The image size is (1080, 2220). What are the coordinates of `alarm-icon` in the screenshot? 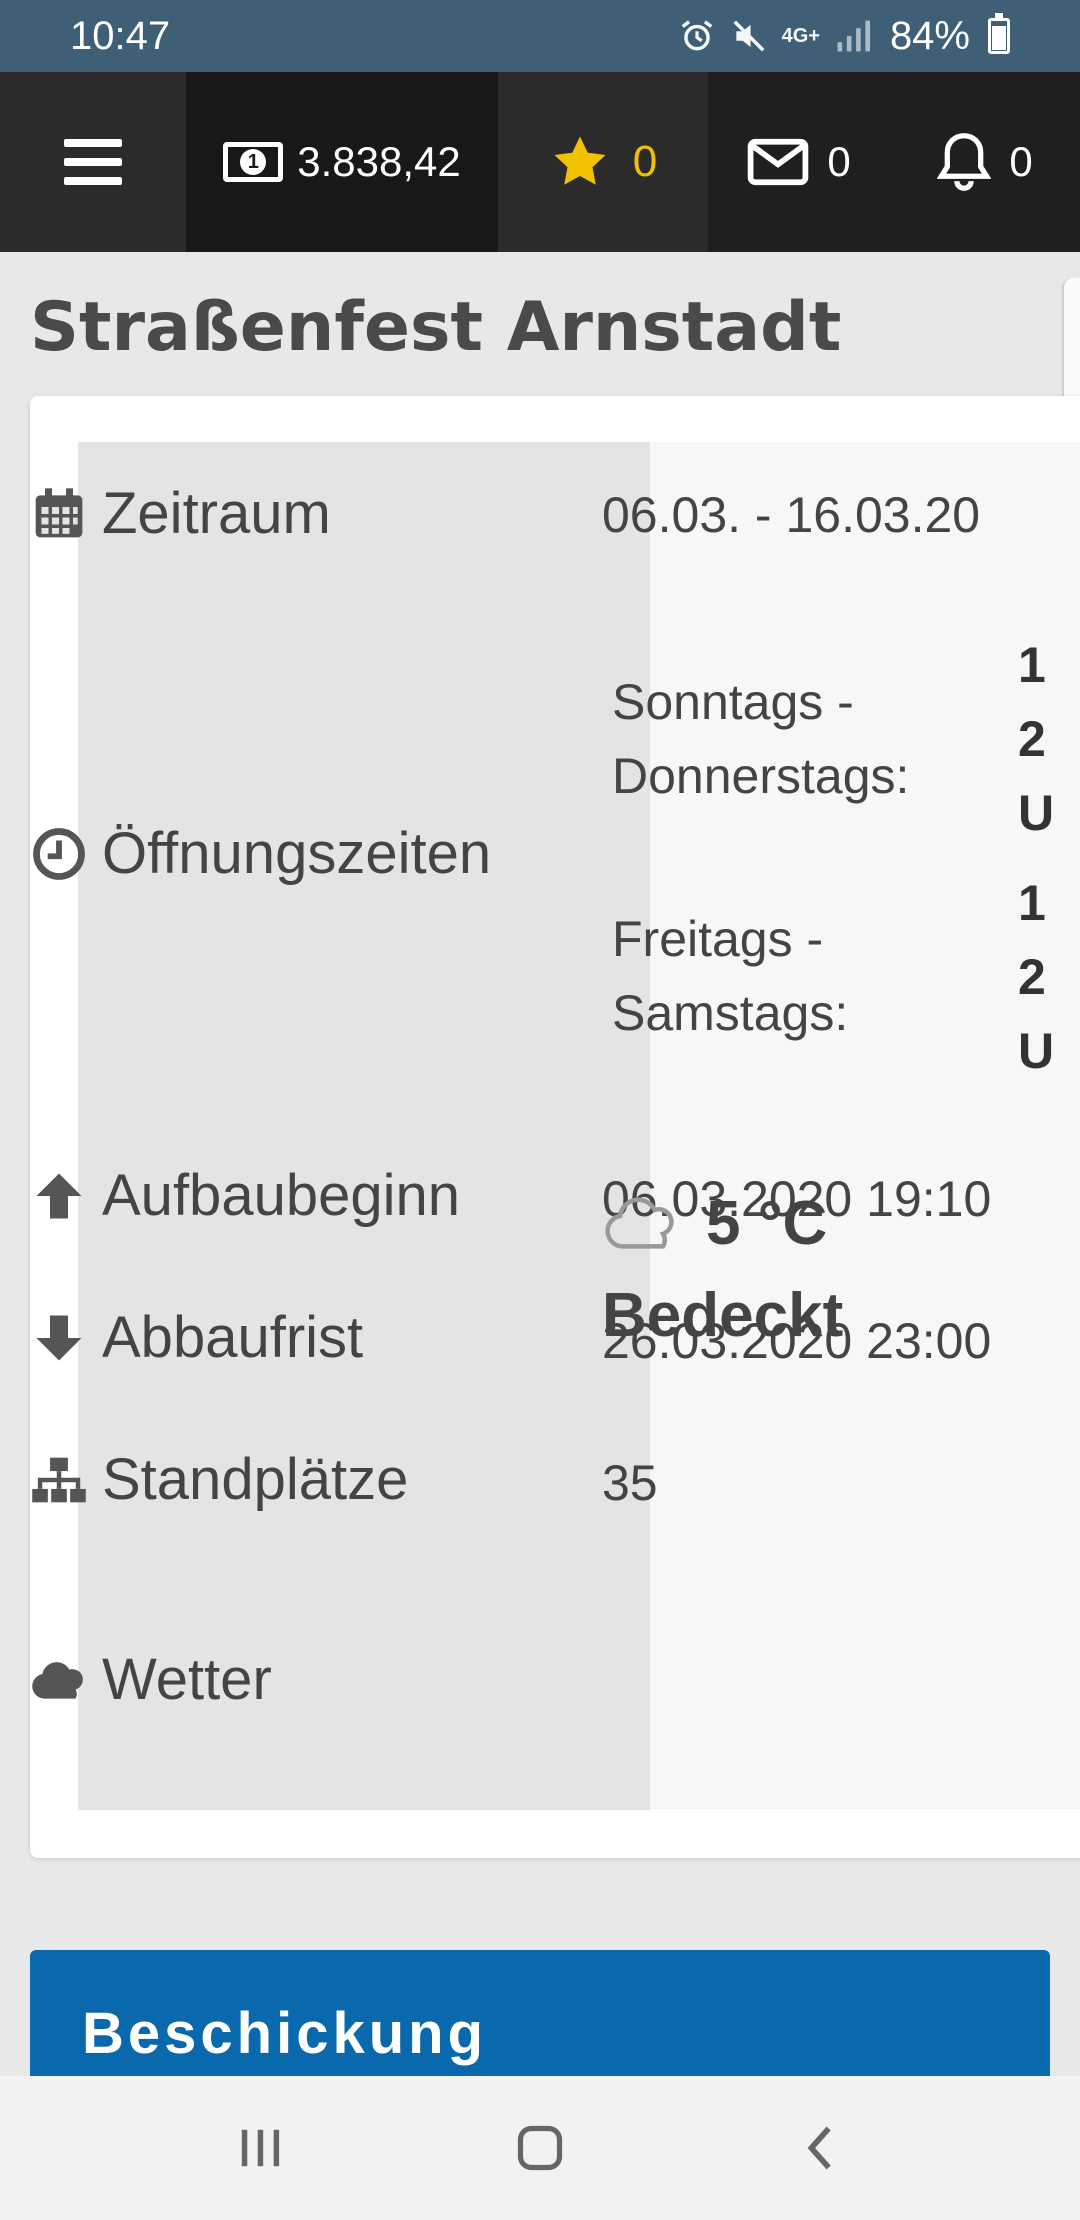 It's located at (696, 35).